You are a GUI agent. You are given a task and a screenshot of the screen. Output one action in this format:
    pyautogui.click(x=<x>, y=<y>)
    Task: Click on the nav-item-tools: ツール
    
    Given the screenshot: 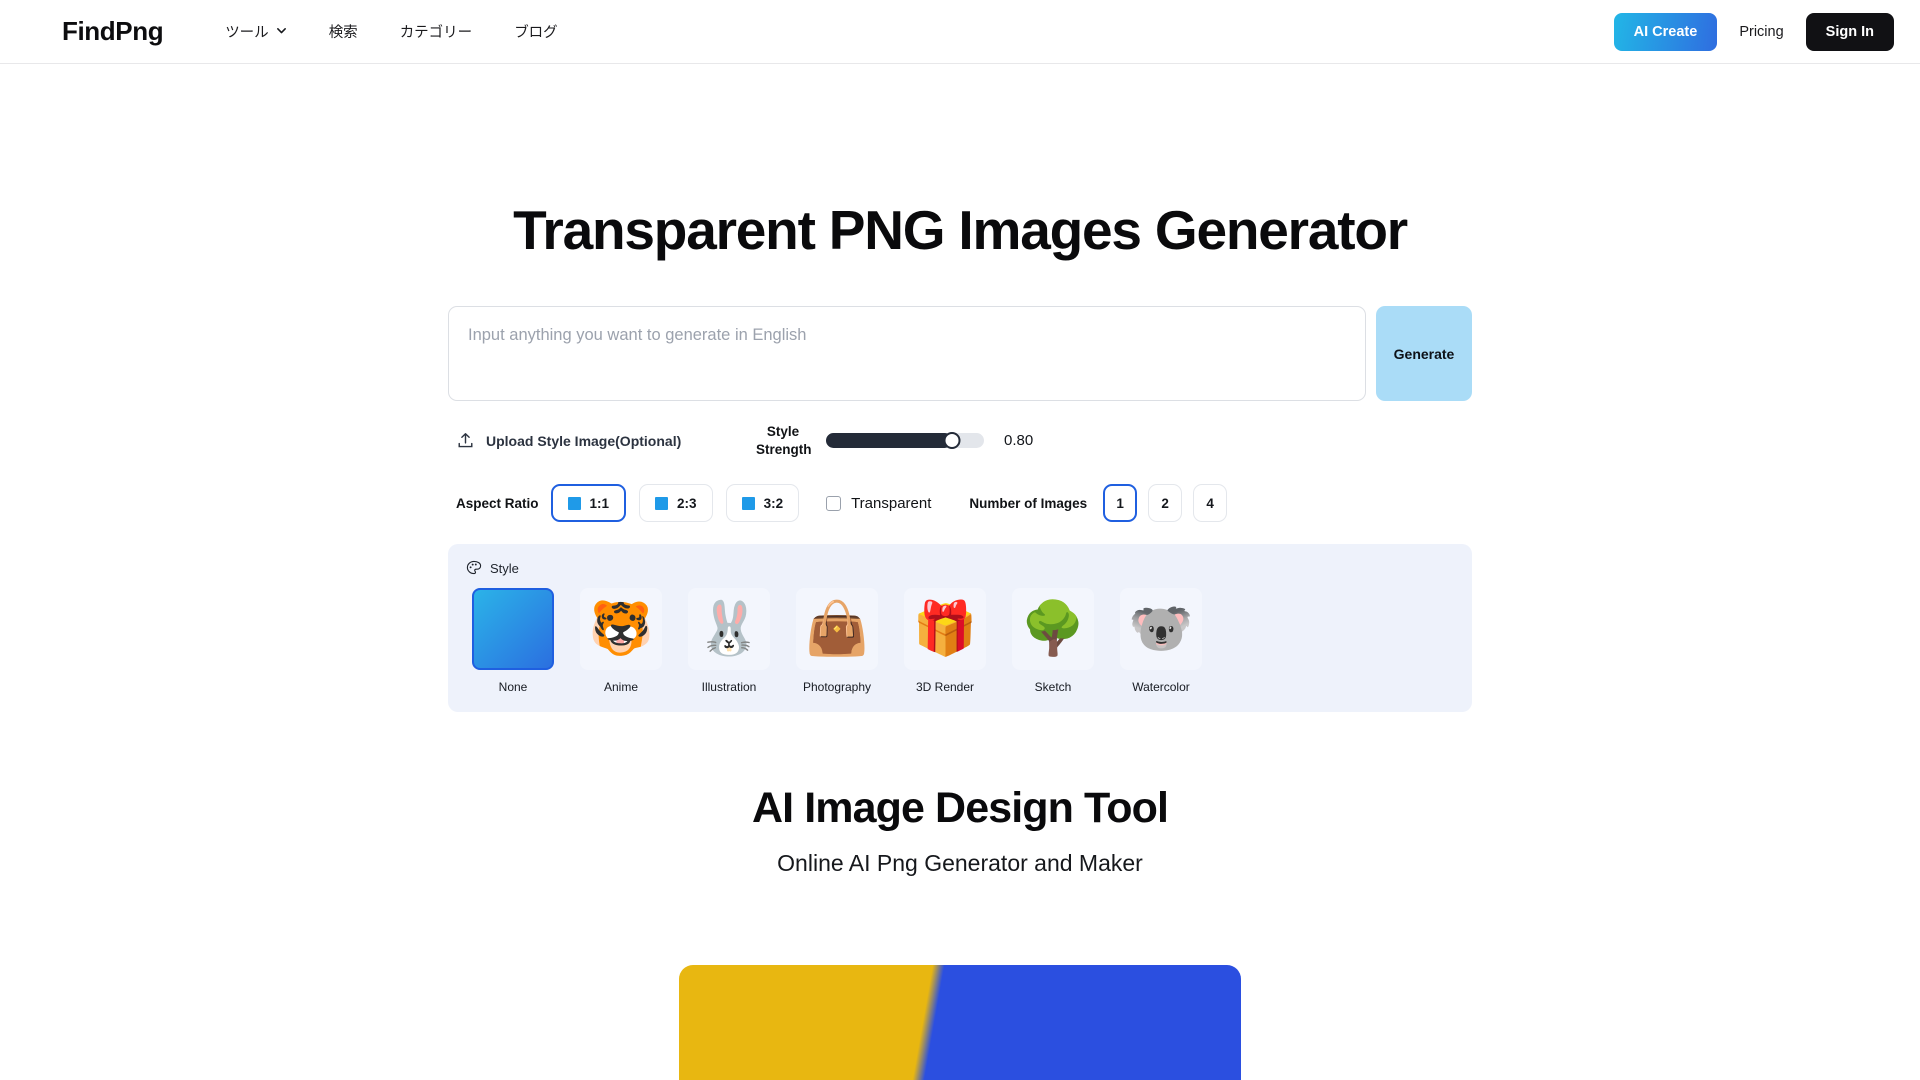 What is the action you would take?
    pyautogui.click(x=256, y=31)
    